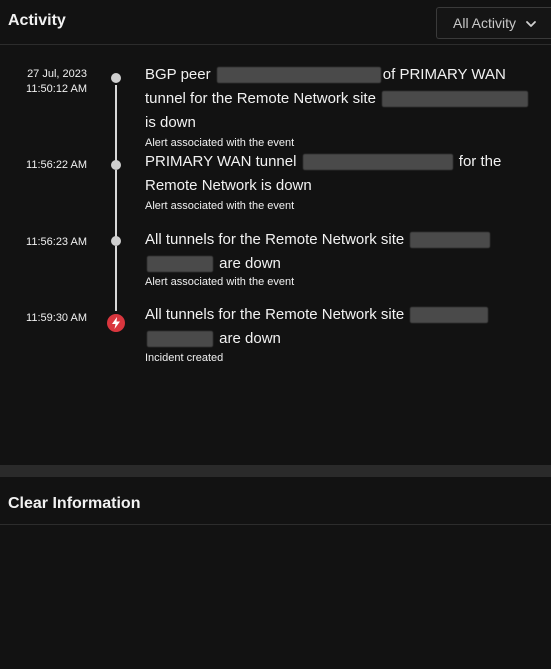 The image size is (551, 669). Describe the element at coordinates (485, 23) in the screenshot. I see `activity-filter-label: All Activity` at that location.